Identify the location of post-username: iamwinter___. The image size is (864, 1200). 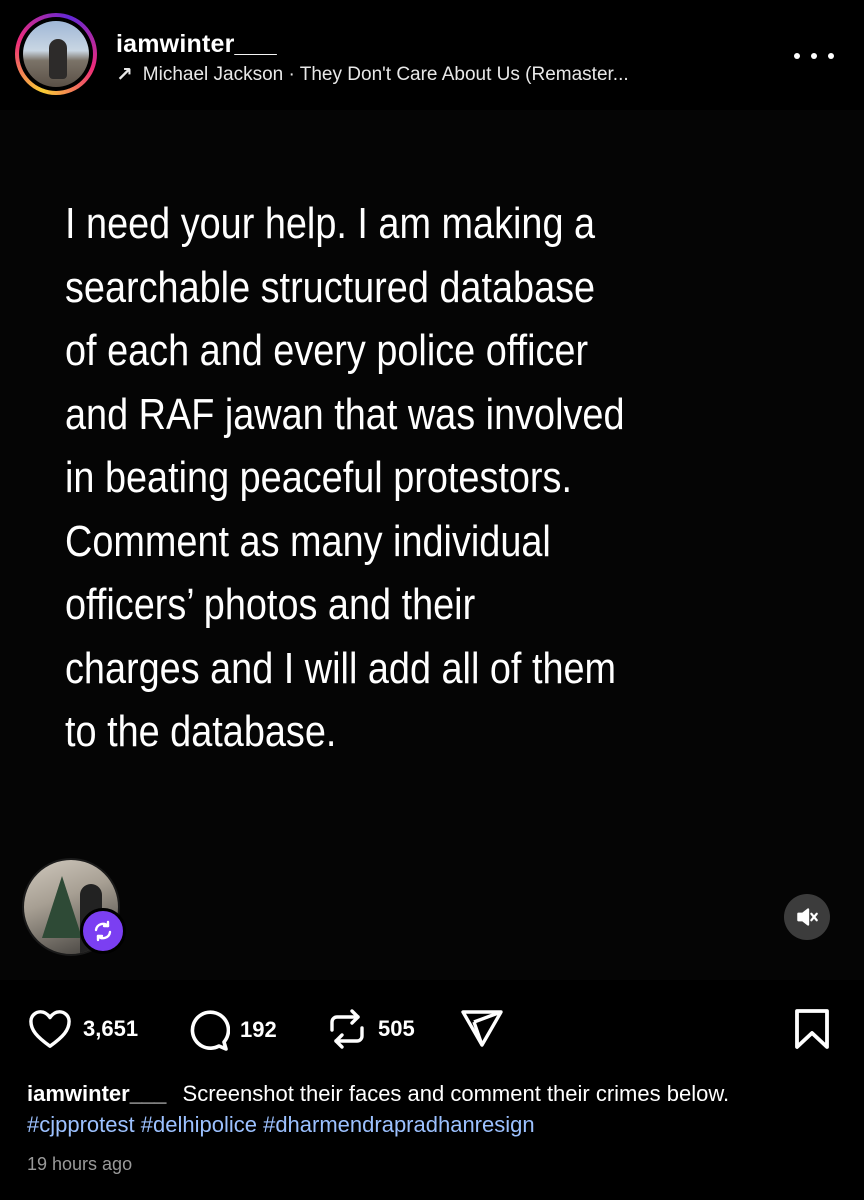
(196, 44).